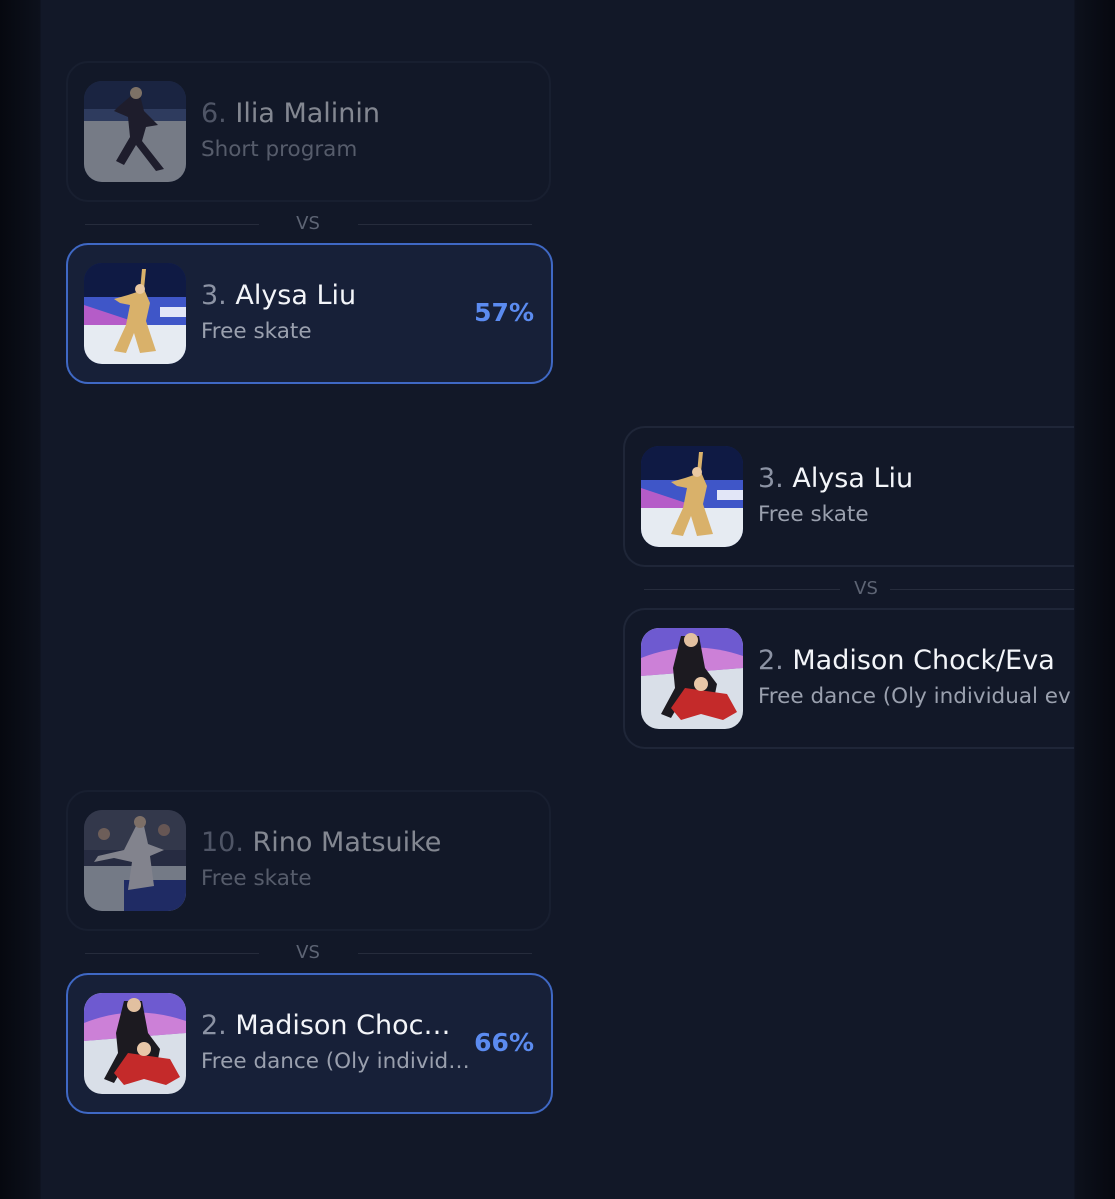 This screenshot has height=1199, width=1115. I want to click on event-label: Free dance (Oly individual ev, so click(914, 696).